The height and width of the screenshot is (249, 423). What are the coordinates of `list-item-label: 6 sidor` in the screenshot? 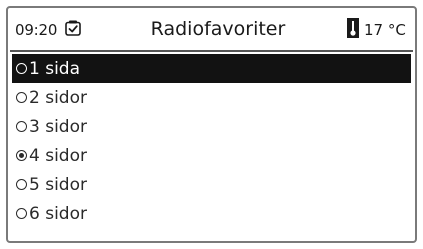 It's located at (58, 213).